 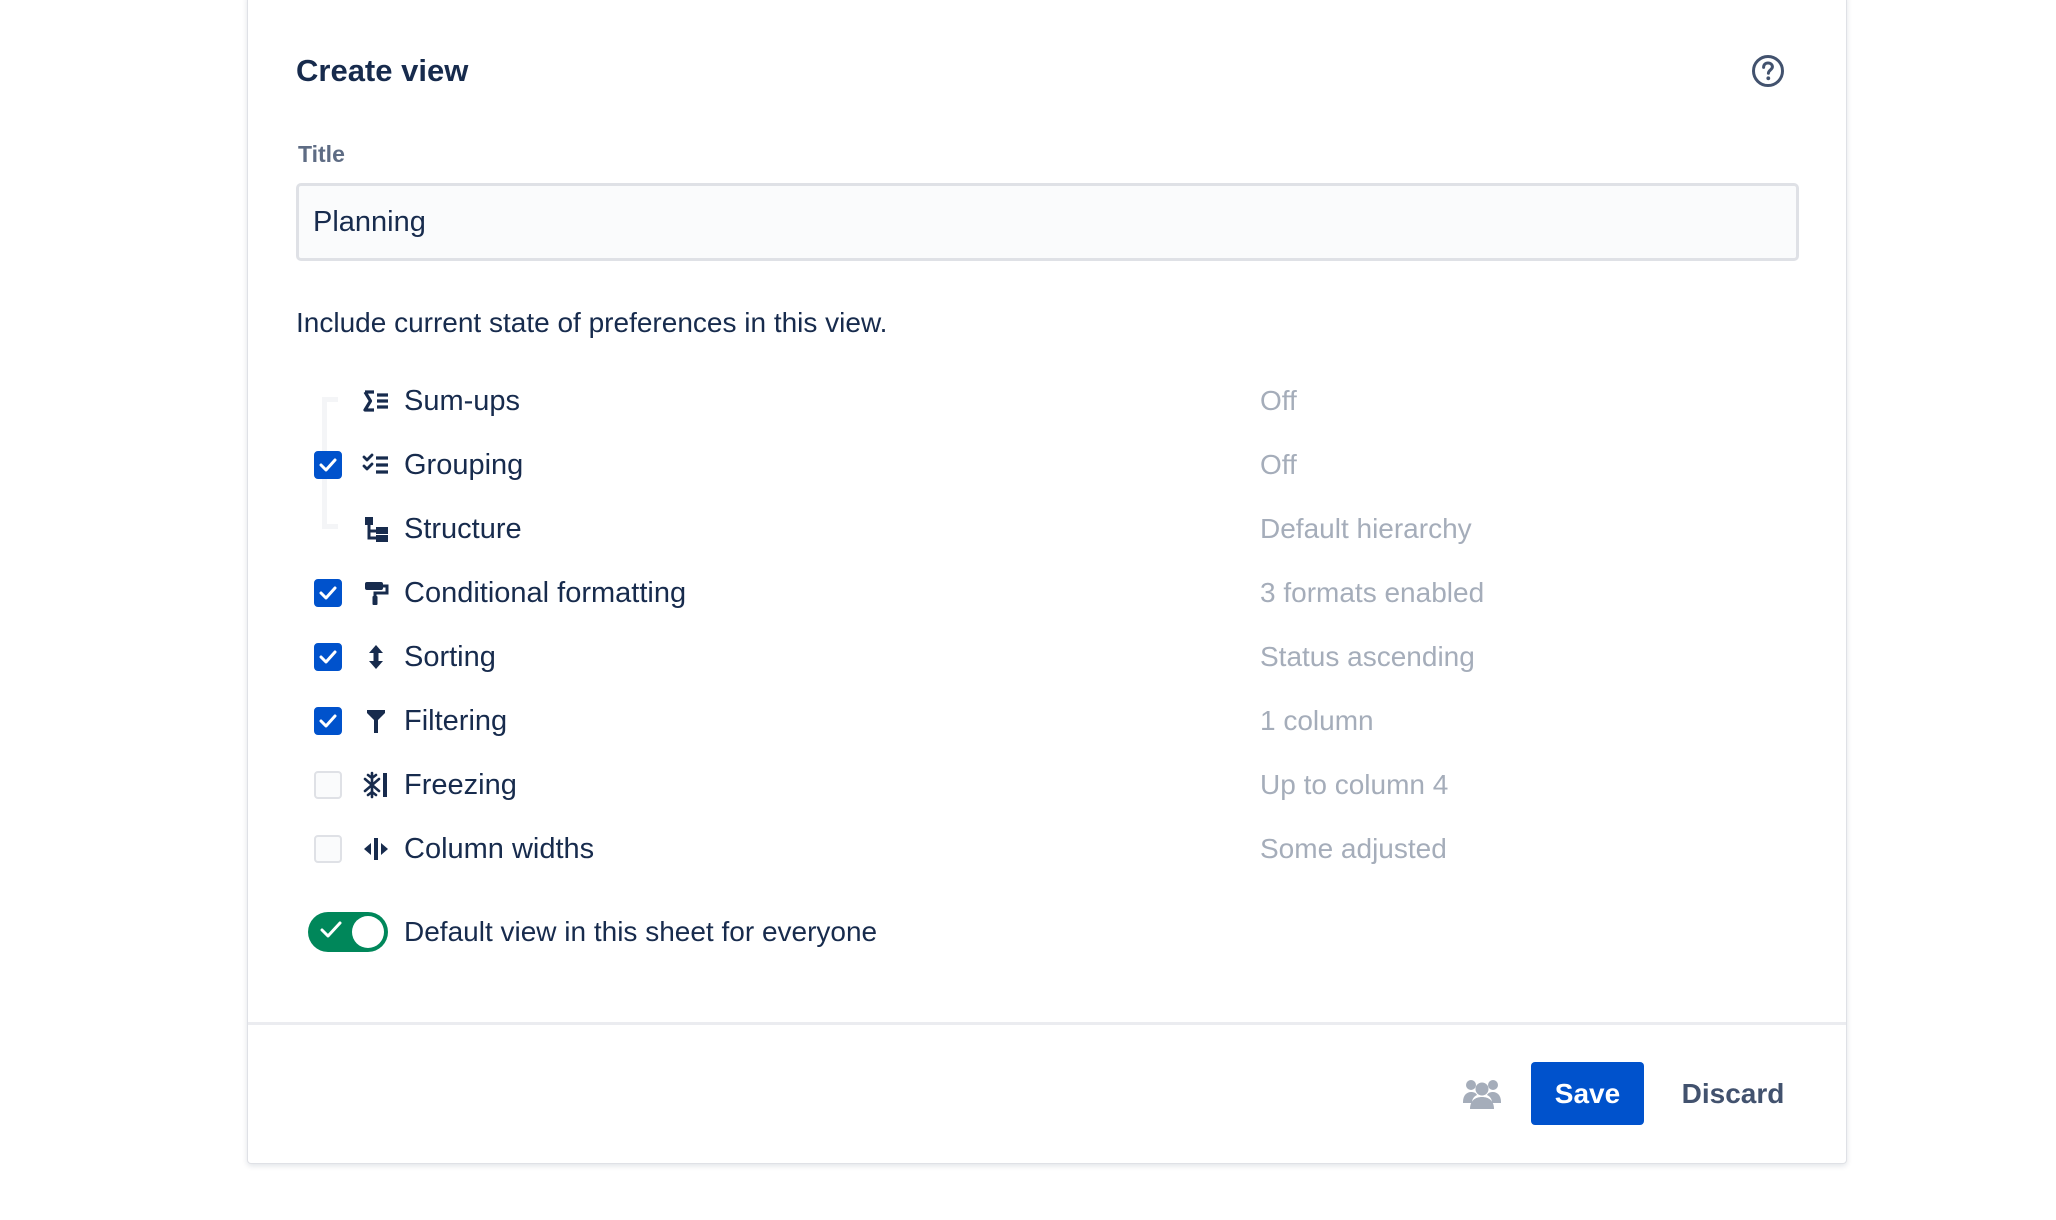 What do you see at coordinates (1047, 849) in the screenshot?
I see `option-row-column-widths: Column widths Some adjusted` at bounding box center [1047, 849].